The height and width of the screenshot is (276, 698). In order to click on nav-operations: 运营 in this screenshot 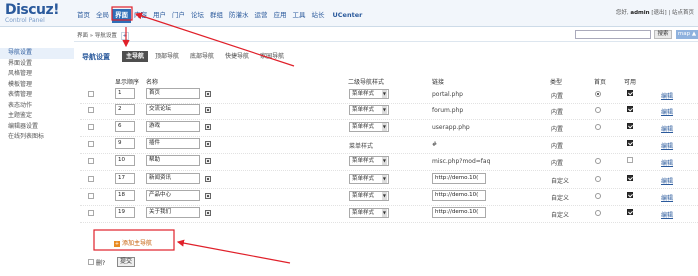, I will do `click(261, 16)`.